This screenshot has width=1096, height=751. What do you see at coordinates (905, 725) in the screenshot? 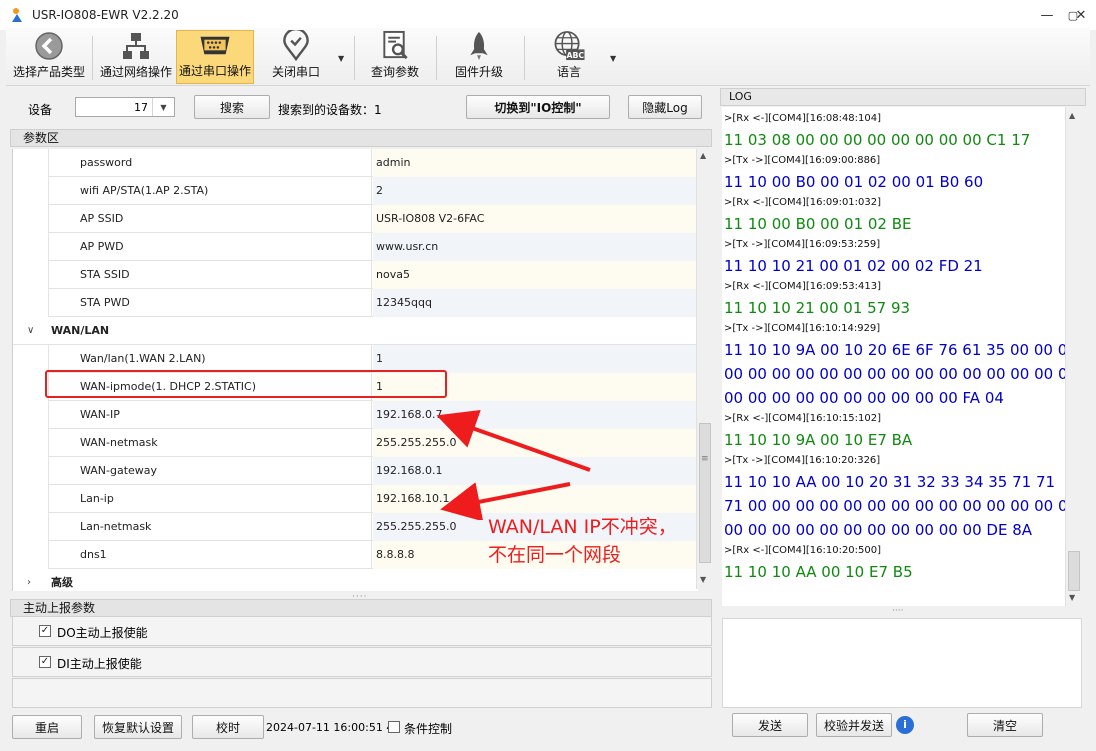
I see `info-icon: i` at bounding box center [905, 725].